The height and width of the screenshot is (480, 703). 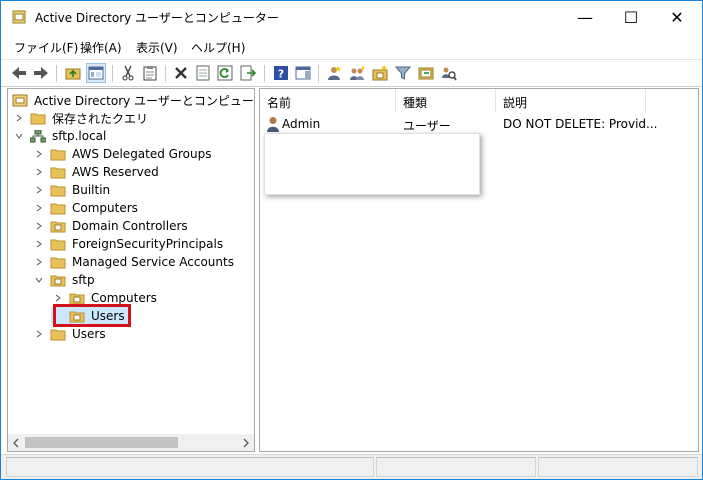 What do you see at coordinates (83, 280) in the screenshot?
I see `tree-item-label: sftp` at bounding box center [83, 280].